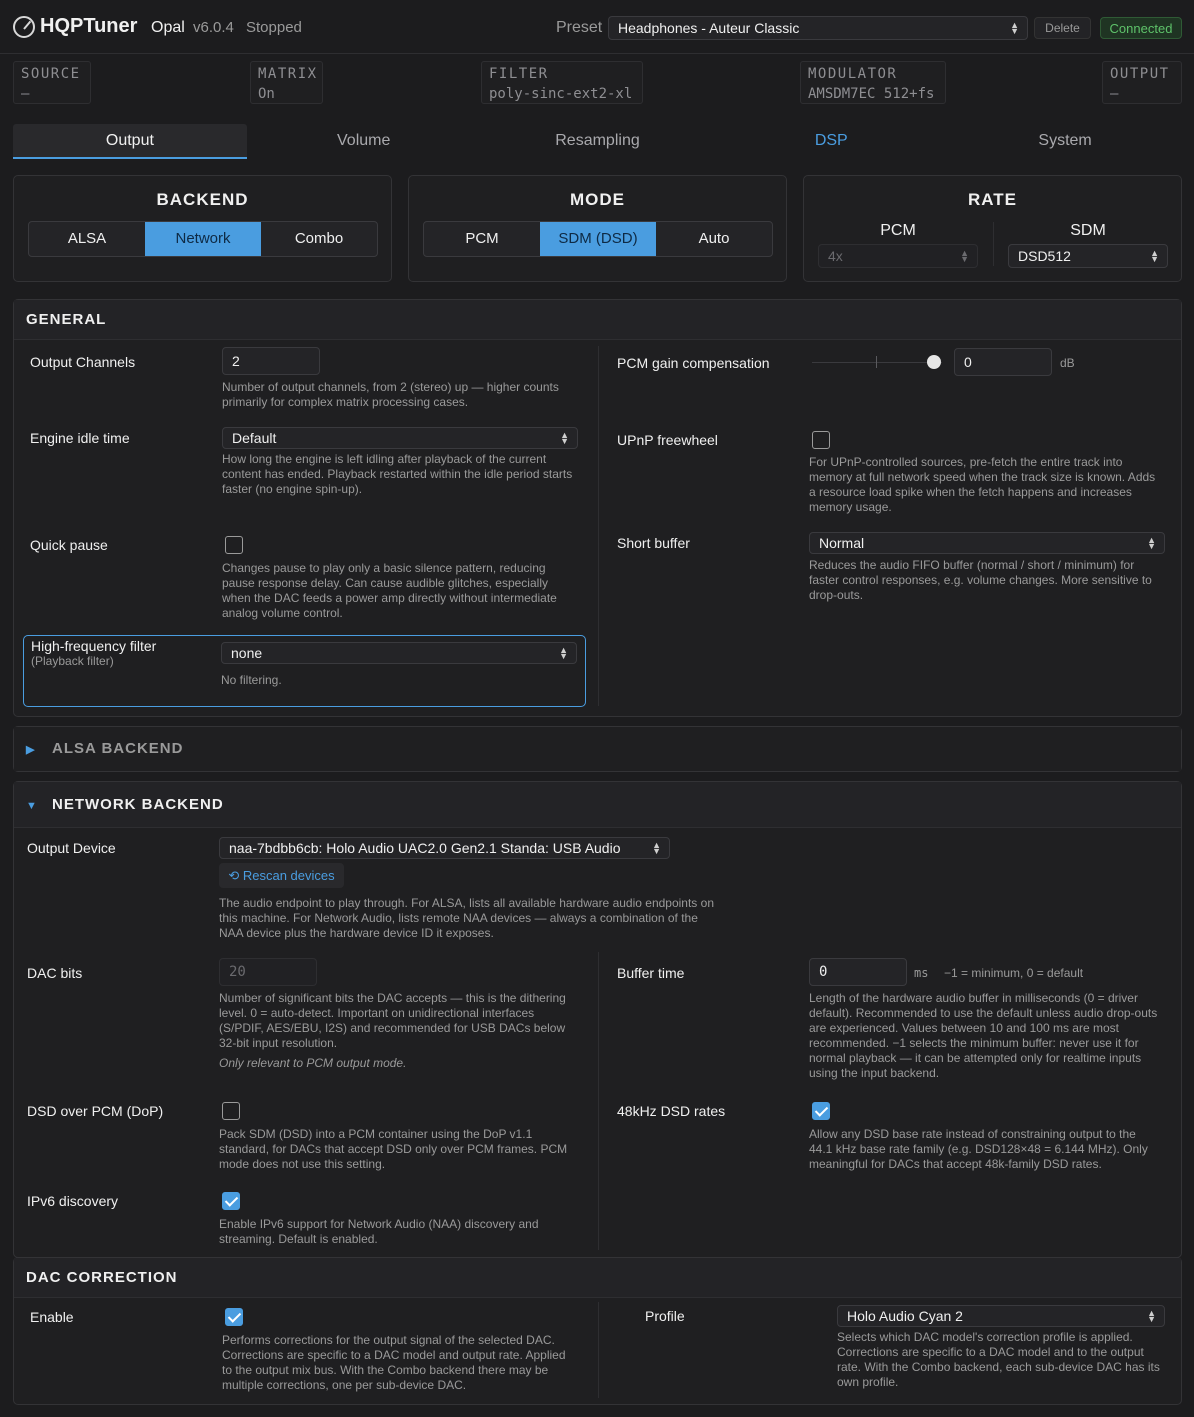 This screenshot has height=1417, width=1194. What do you see at coordinates (898, 256) in the screenshot?
I see `pcm-rate-select: 4x ▲ ▼` at bounding box center [898, 256].